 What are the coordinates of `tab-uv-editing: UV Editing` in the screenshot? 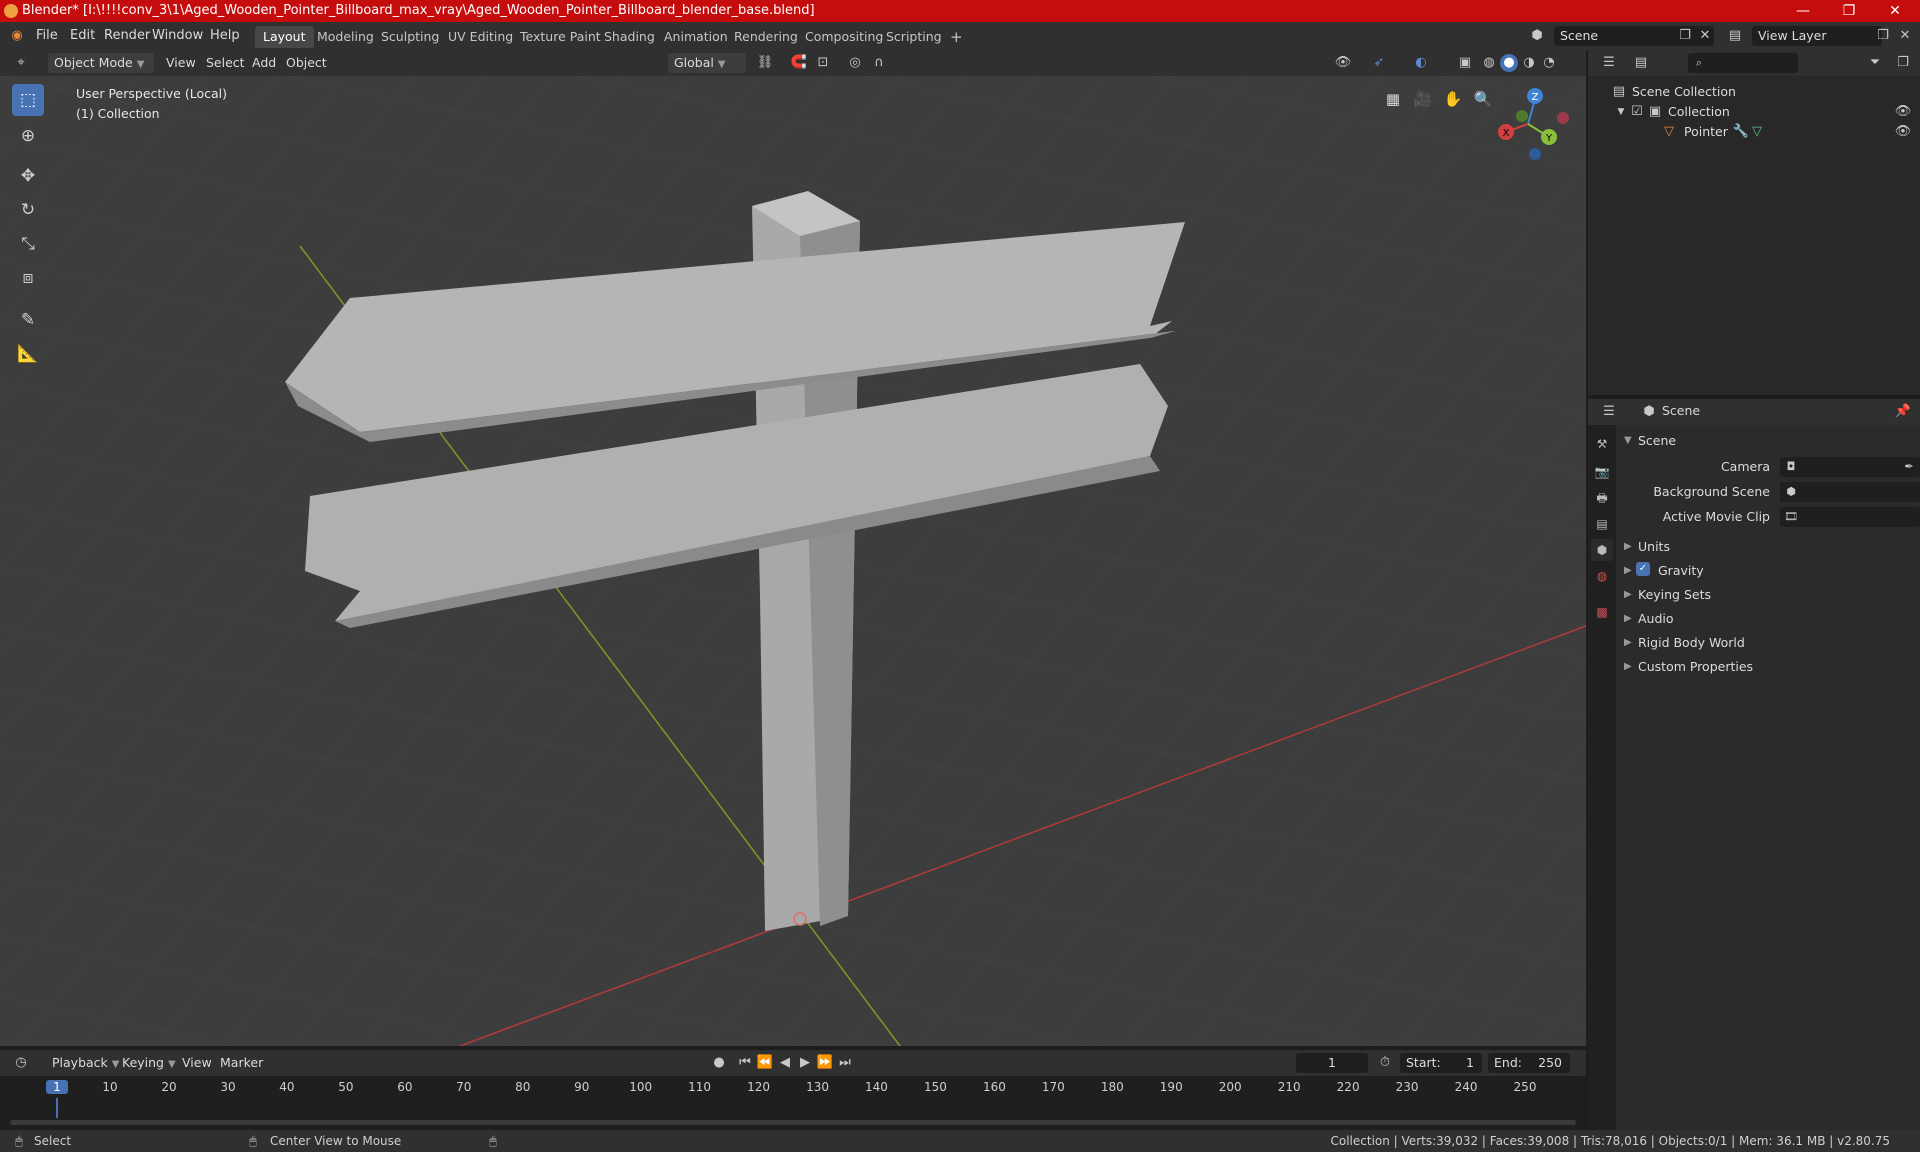 It's located at (480, 37).